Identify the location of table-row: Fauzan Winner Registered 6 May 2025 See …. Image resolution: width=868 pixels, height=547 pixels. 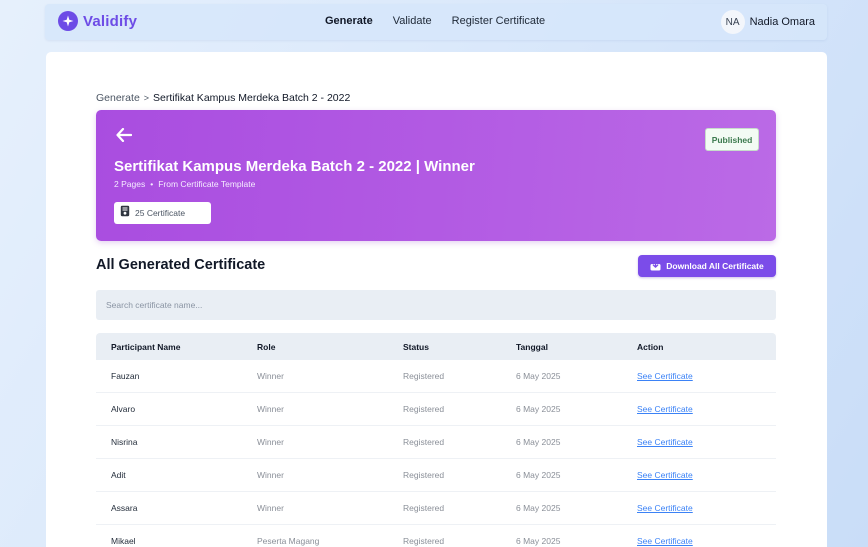
(436, 376).